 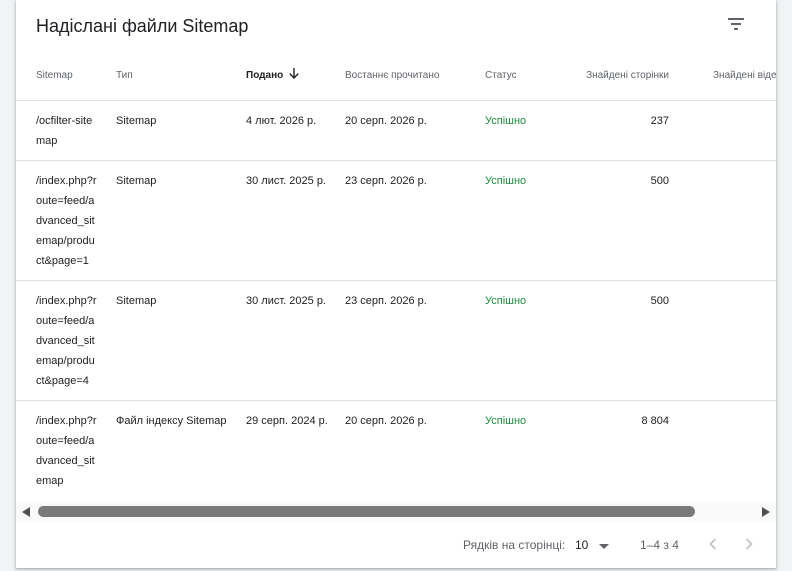 What do you see at coordinates (514, 545) in the screenshot?
I see `rows-per-page-label: Рядків на сторінці:` at bounding box center [514, 545].